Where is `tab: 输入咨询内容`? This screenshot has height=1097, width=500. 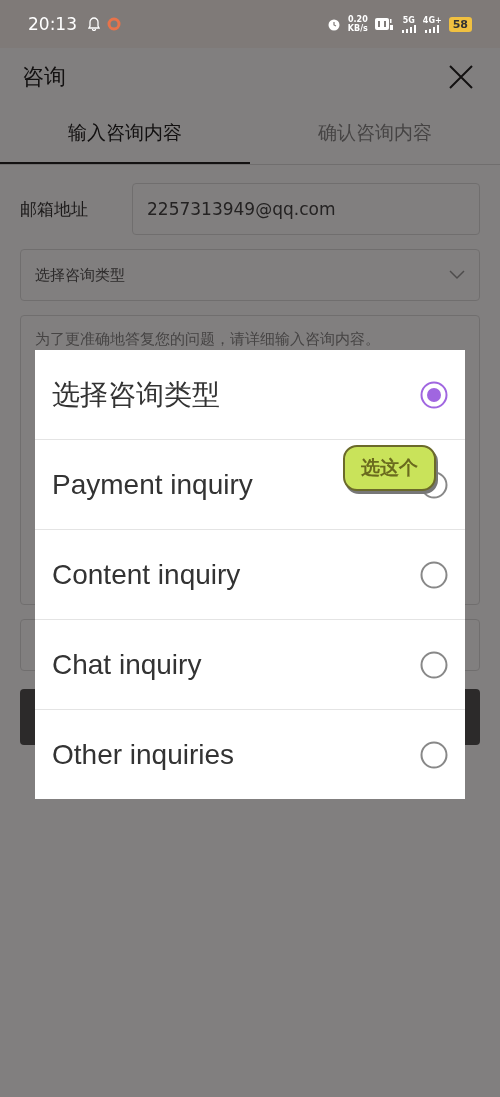 tab: 输入咨询内容 is located at coordinates (125, 135).